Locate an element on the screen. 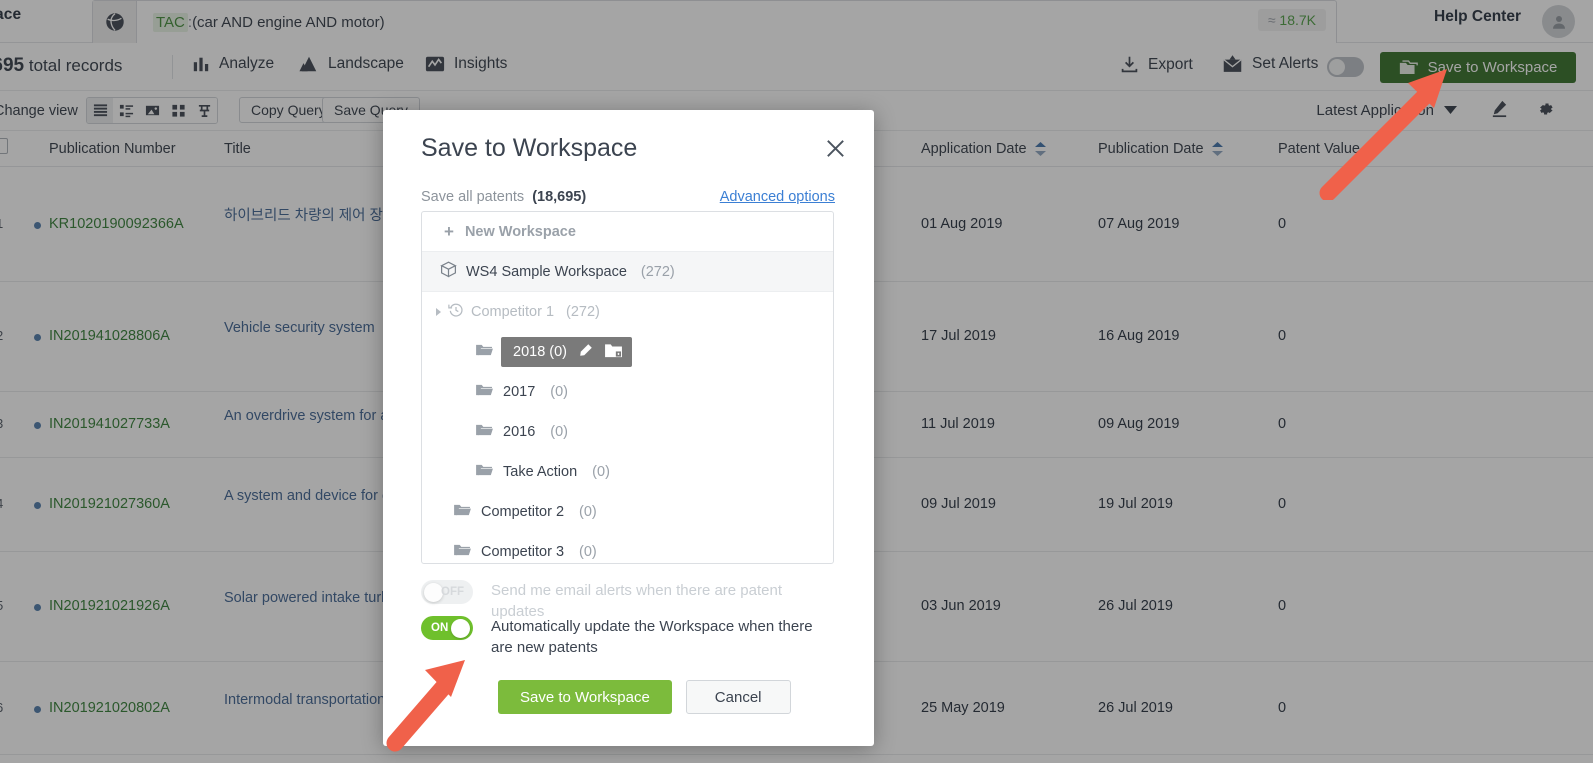 Image resolution: width=1593 pixels, height=763 pixels. tree-item-label: WS4 Sample Workspace is located at coordinates (546, 271).